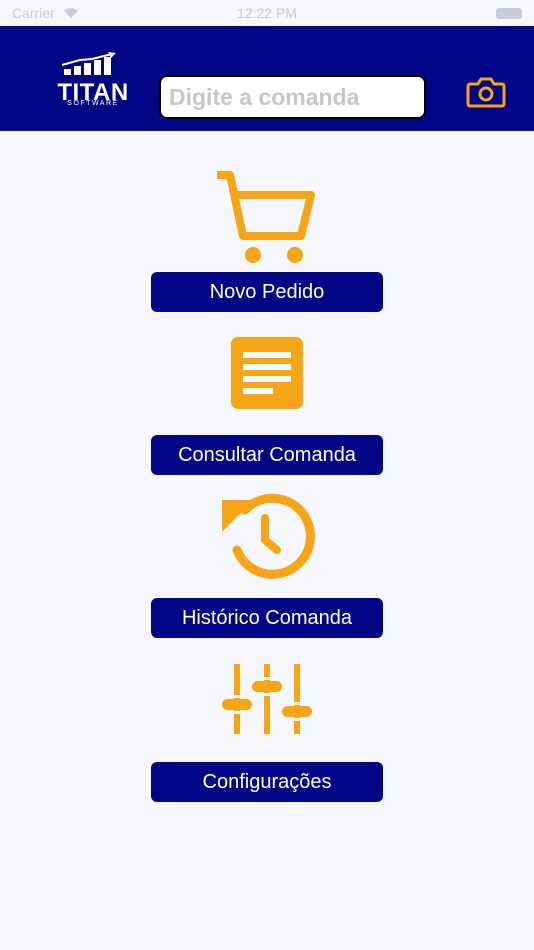 The image size is (534, 950). I want to click on document-icon-wrapper, so click(267, 373).